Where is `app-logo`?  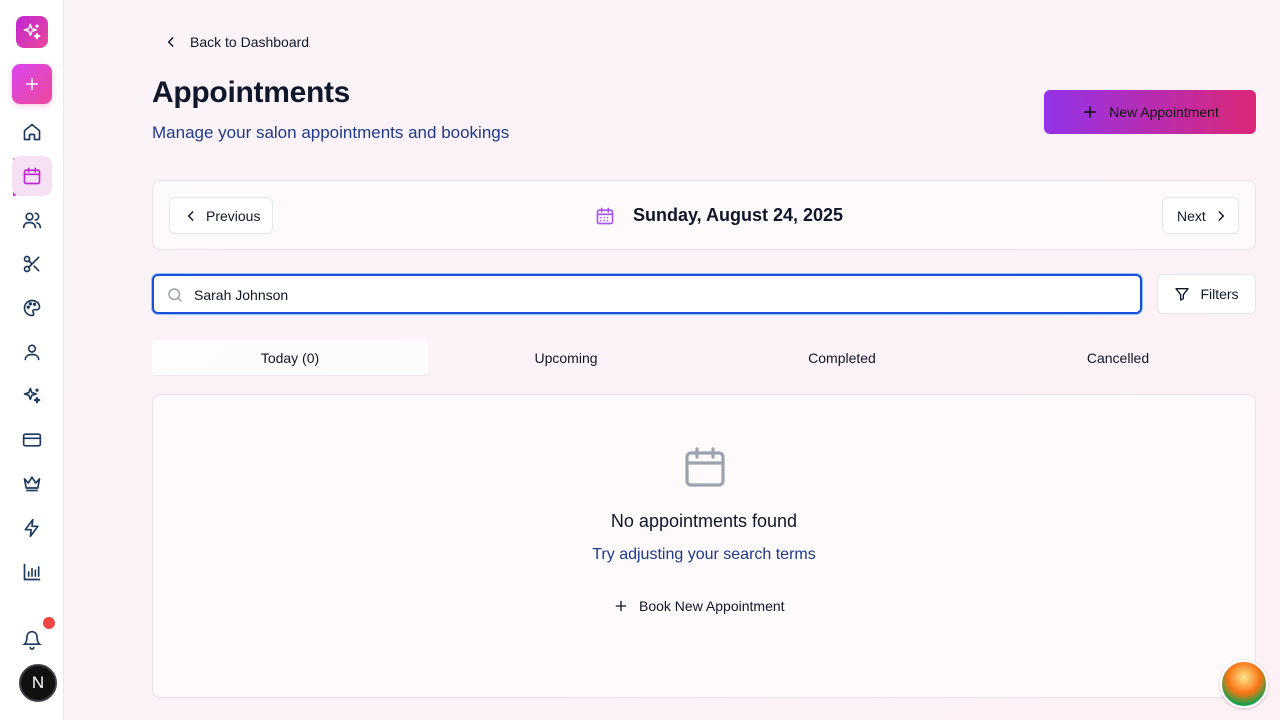 app-logo is located at coordinates (32, 32).